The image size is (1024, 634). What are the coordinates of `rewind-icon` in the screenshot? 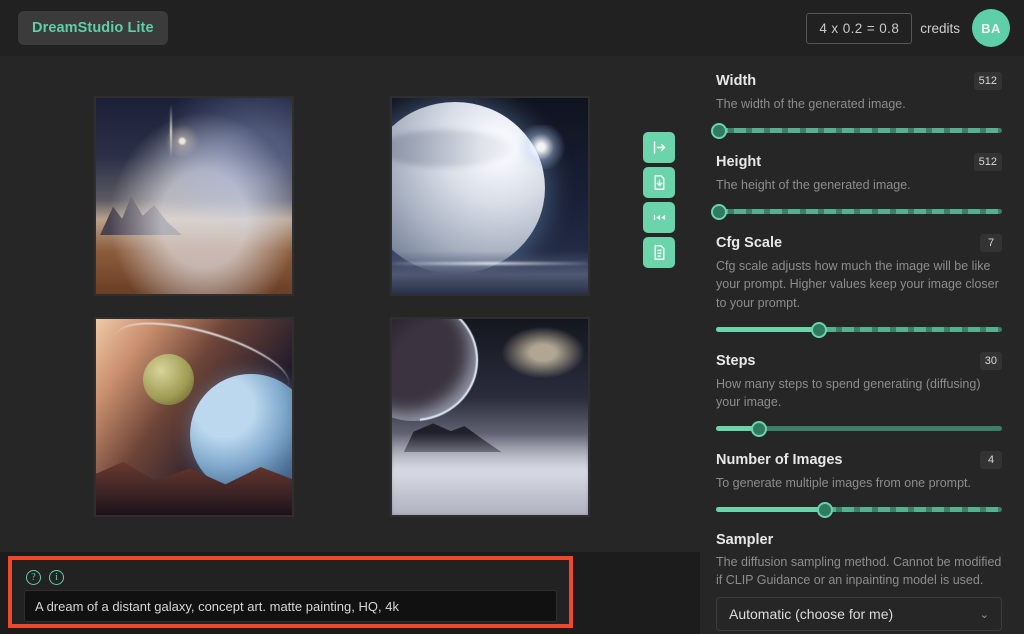 It's located at (659, 217).